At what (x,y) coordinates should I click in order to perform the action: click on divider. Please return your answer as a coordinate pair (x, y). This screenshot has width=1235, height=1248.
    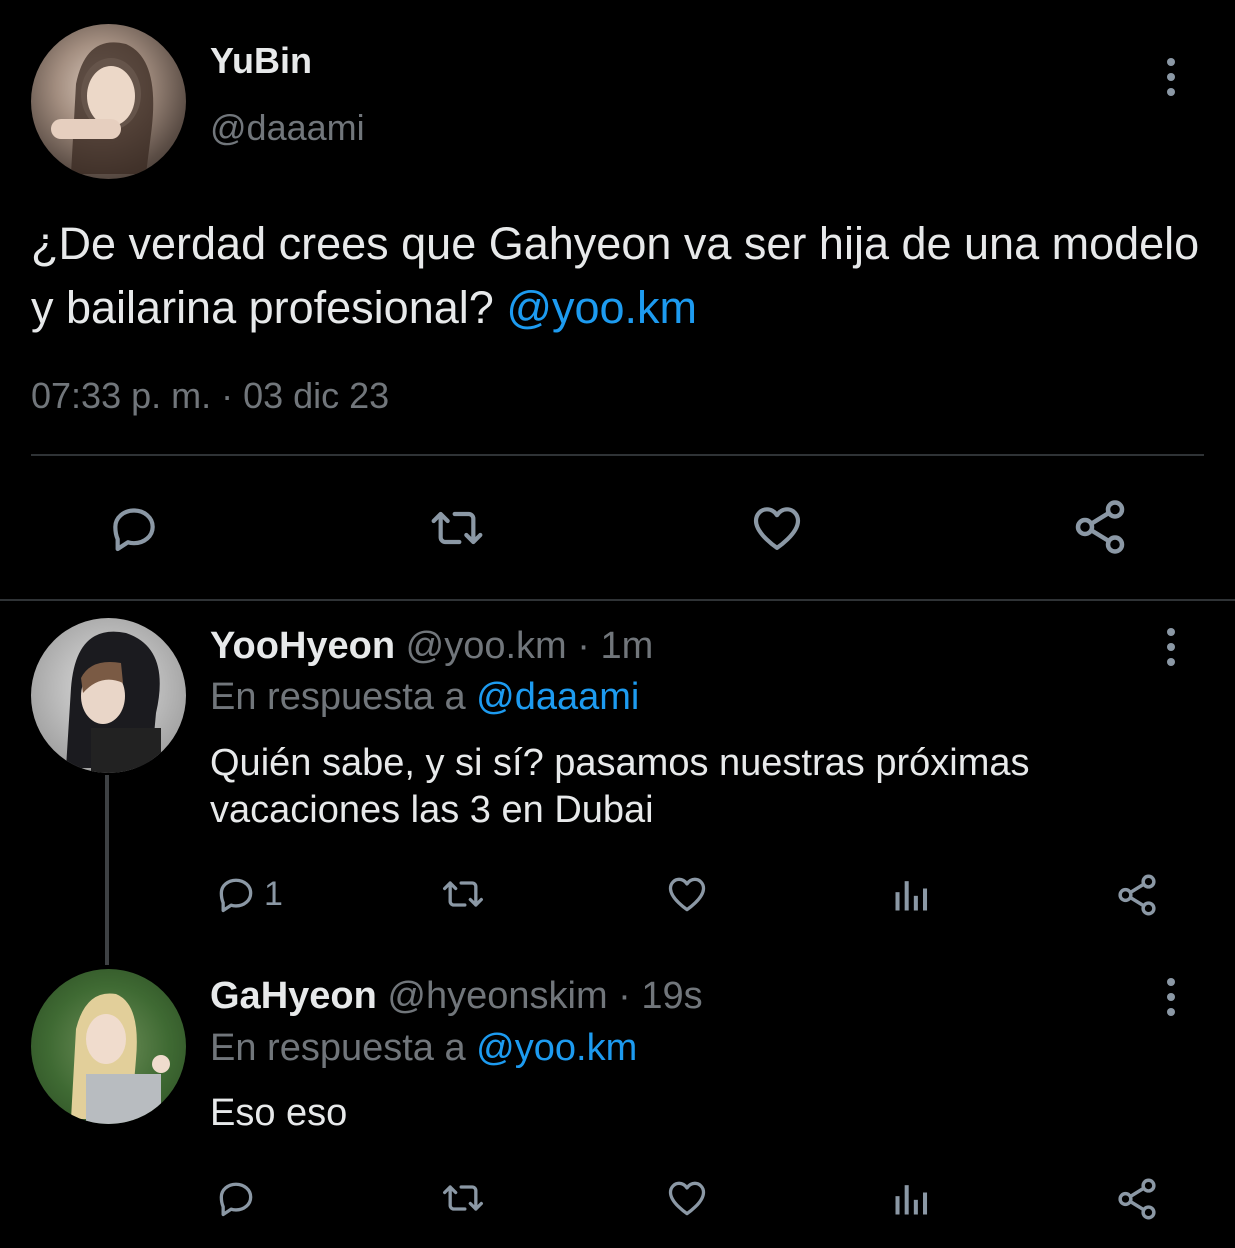
    Looking at the image, I should click on (617, 455).